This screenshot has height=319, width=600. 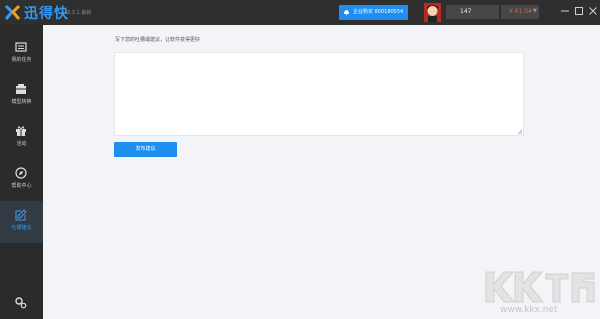 I want to click on user-id-display: 147, so click(x=472, y=12).